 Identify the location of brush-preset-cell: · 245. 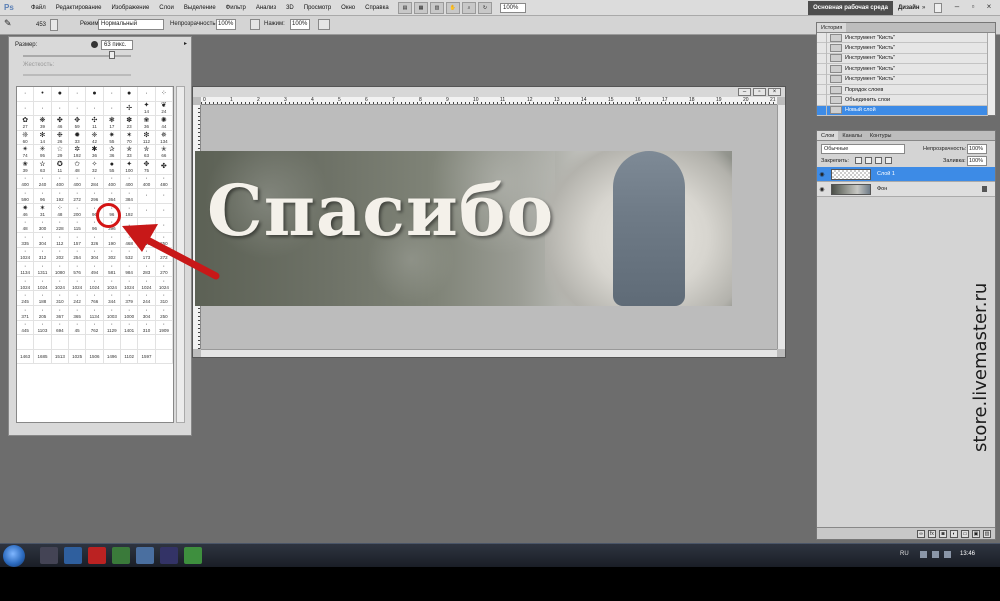
(26, 298).